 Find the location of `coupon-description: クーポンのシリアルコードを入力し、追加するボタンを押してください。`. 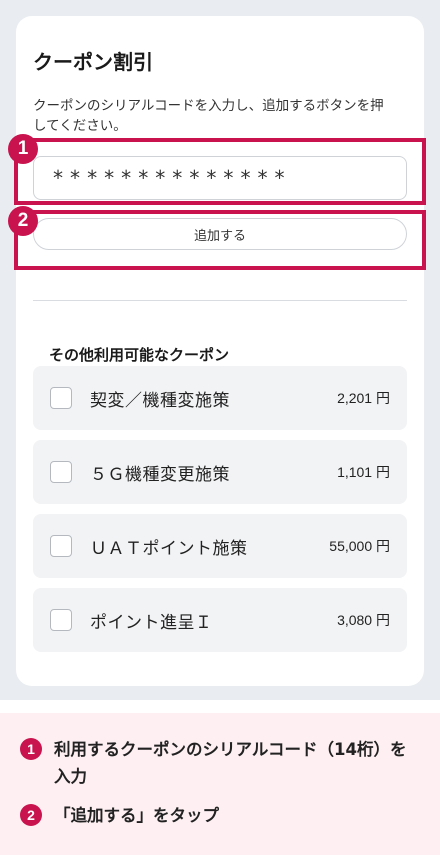

coupon-description: クーポンのシリアルコードを入力し、追加するボタンを押してください。 is located at coordinates (208, 116).